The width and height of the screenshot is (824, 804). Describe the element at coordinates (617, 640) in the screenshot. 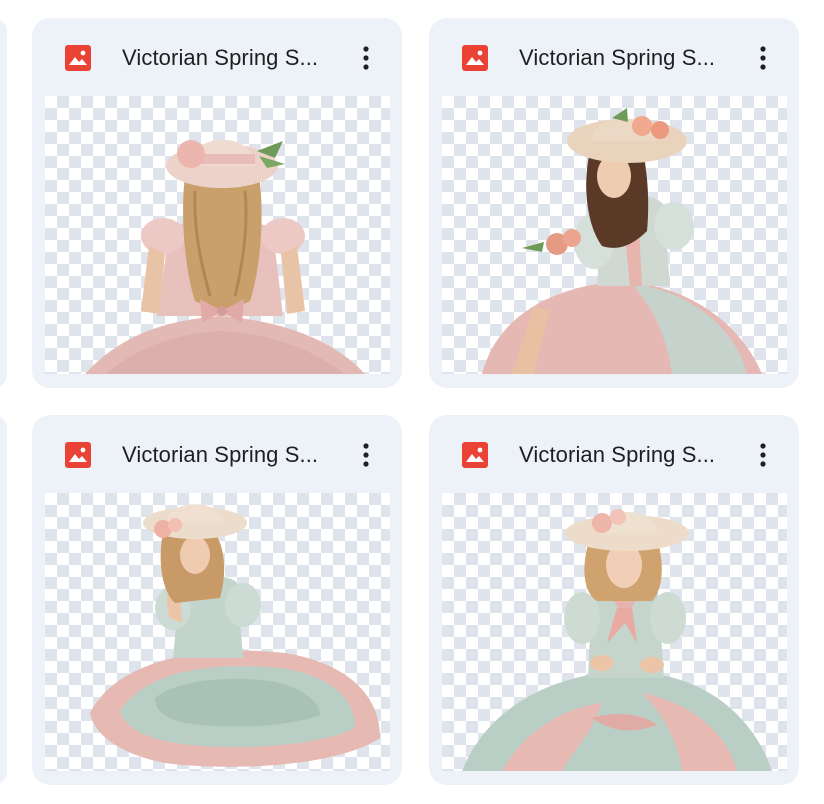

I see `girl-floral-dress-illustration` at that location.